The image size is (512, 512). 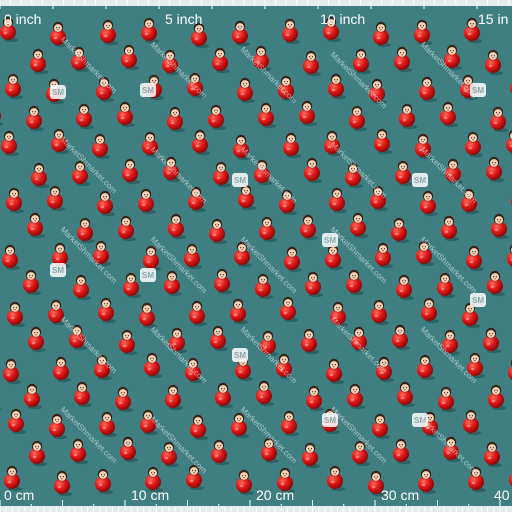 What do you see at coordinates (240, 180) in the screenshot?
I see `sm-logo: SM` at bounding box center [240, 180].